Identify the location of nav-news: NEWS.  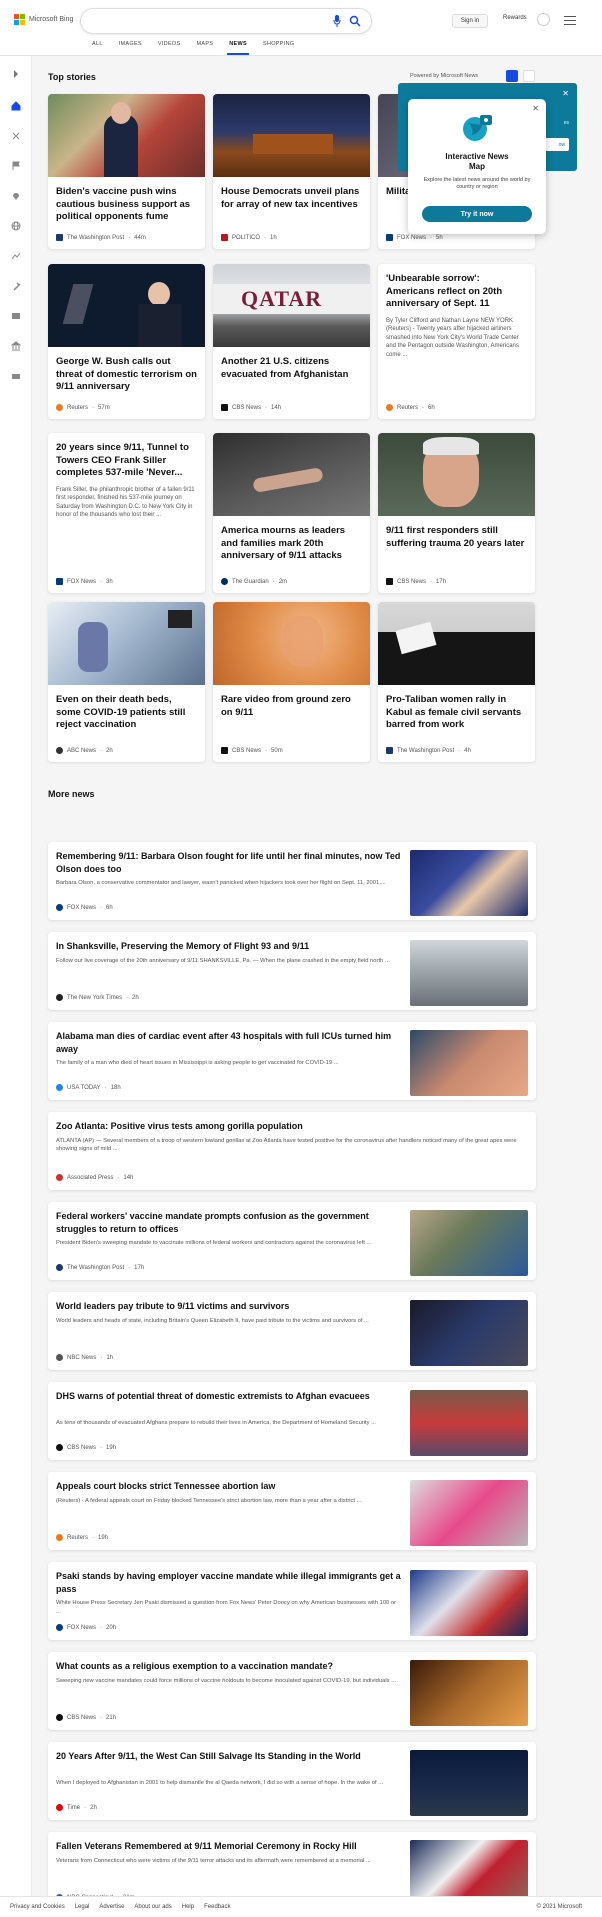
(238, 48).